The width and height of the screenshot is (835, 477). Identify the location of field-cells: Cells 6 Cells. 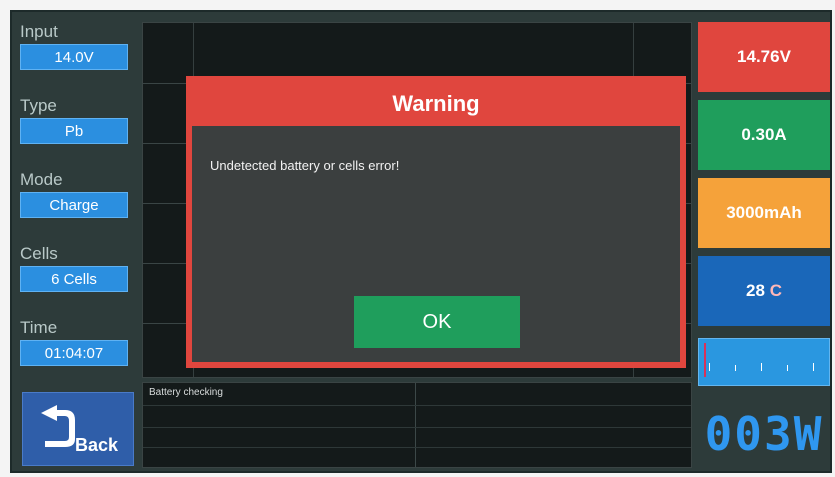
(79, 268).